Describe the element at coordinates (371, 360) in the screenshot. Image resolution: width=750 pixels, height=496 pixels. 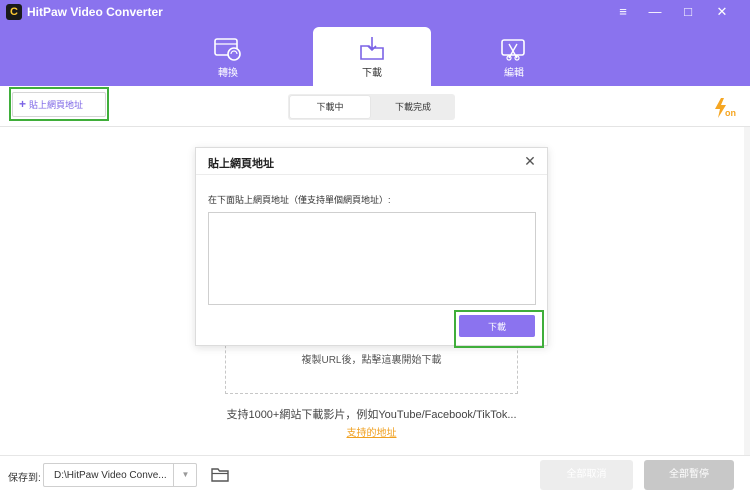
I see `drop-zone-text: 複製URL後，點擊這裏開始下載` at that location.